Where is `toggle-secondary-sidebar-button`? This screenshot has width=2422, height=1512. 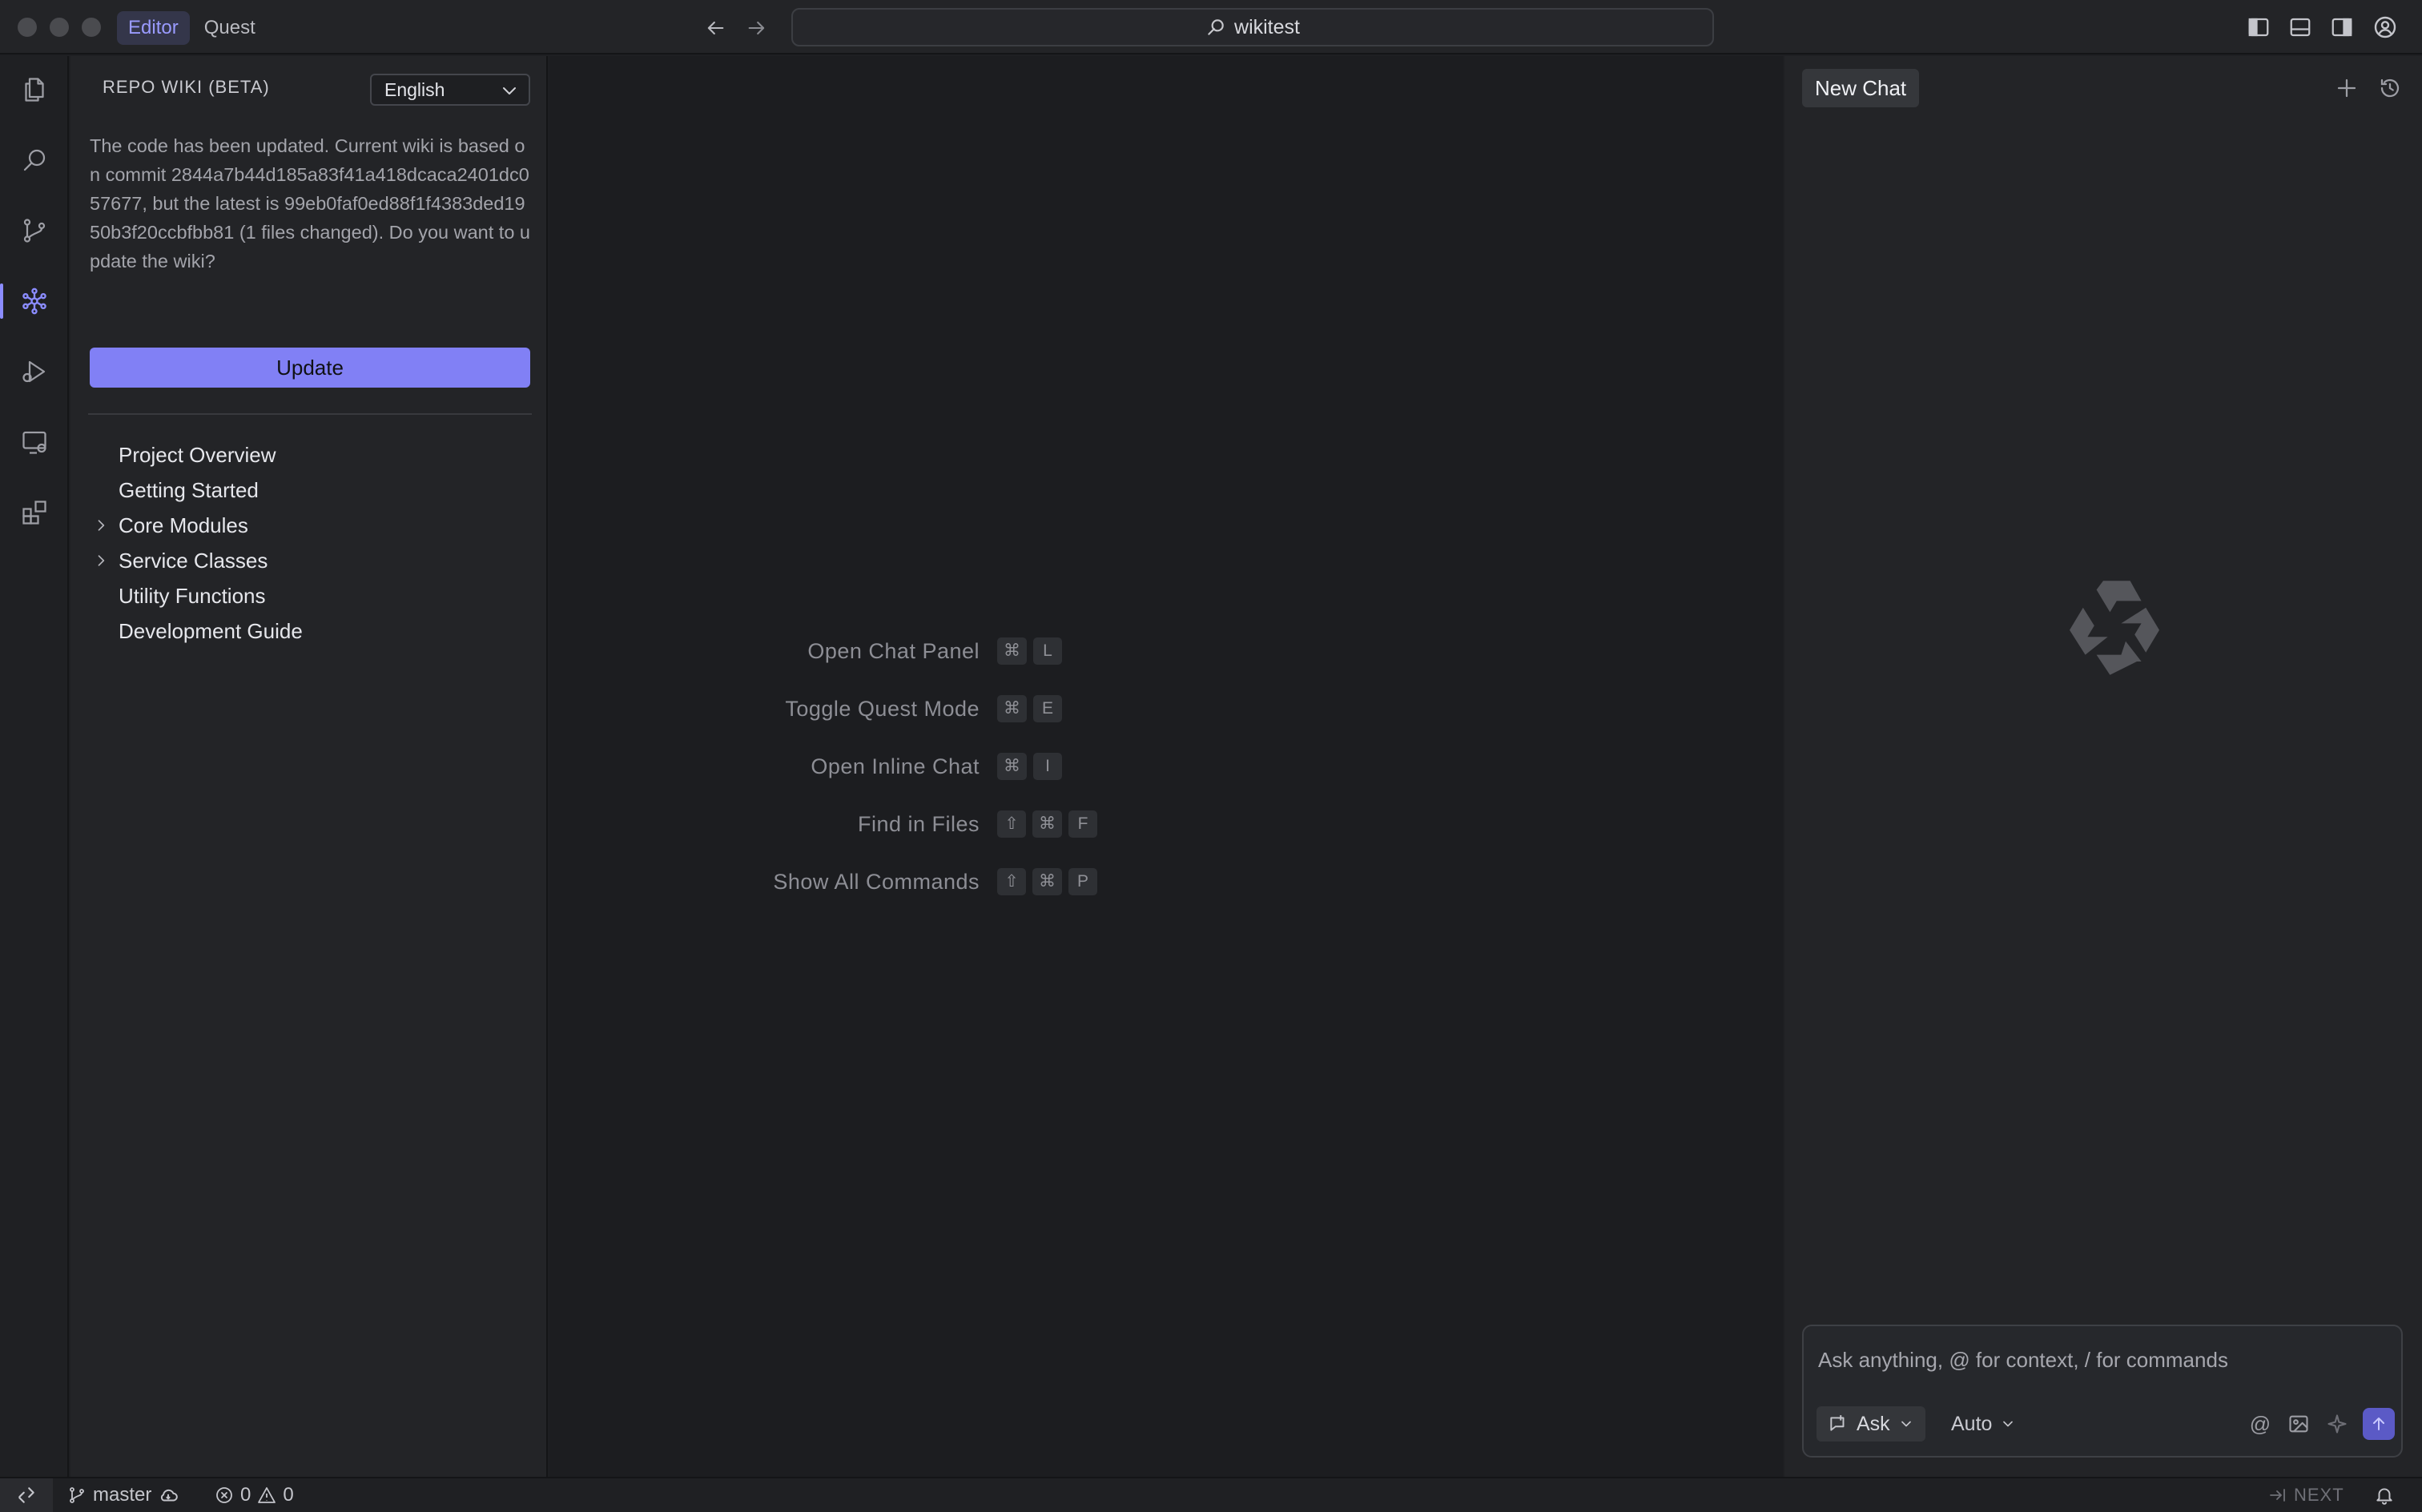
toggle-secondary-sidebar-button is located at coordinates (2342, 27).